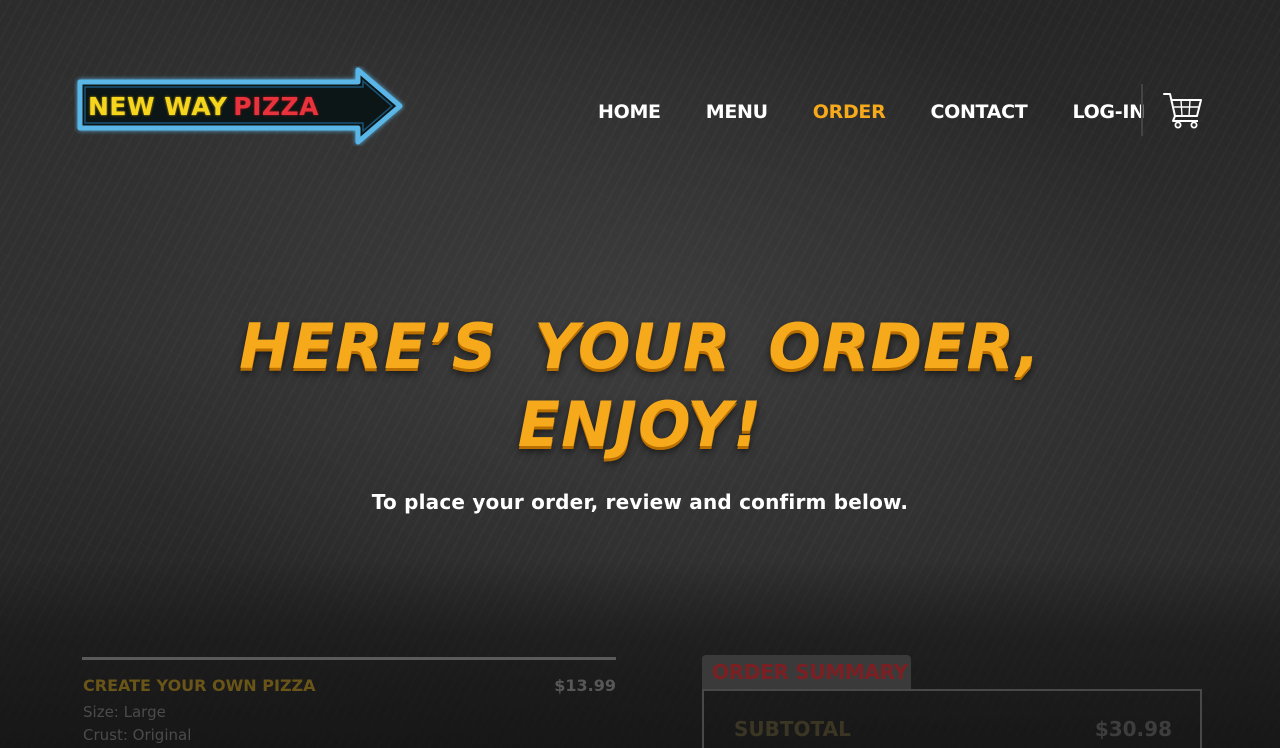  What do you see at coordinates (124, 712) in the screenshot?
I see `order-item-size: Size: Large` at bounding box center [124, 712].